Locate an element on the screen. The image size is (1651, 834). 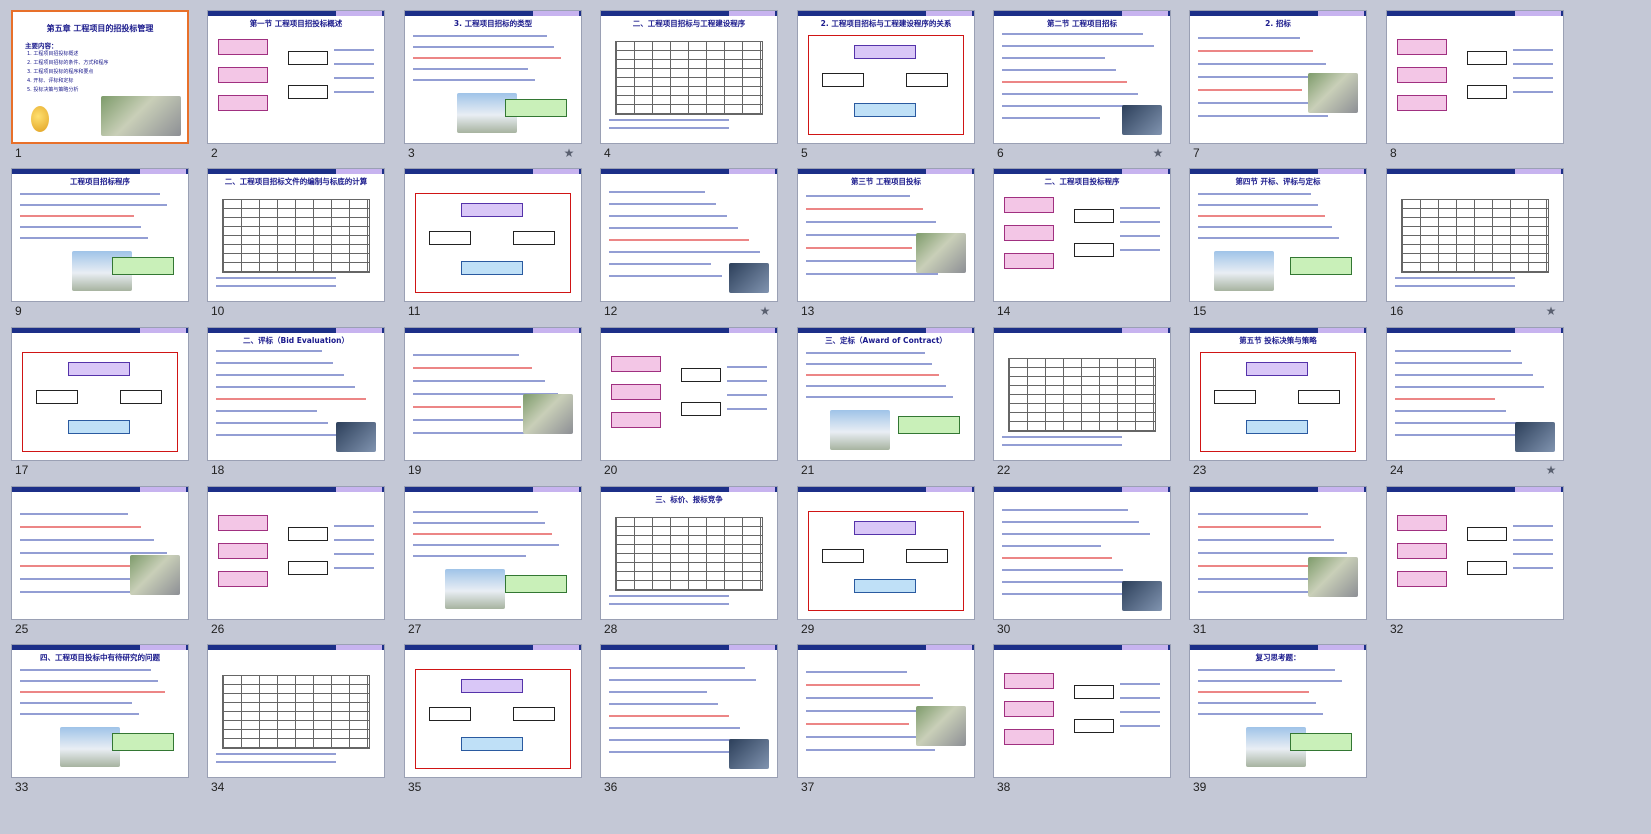
slide-thumbnail-cell: 12 ★ is located at coordinates (689, 245).